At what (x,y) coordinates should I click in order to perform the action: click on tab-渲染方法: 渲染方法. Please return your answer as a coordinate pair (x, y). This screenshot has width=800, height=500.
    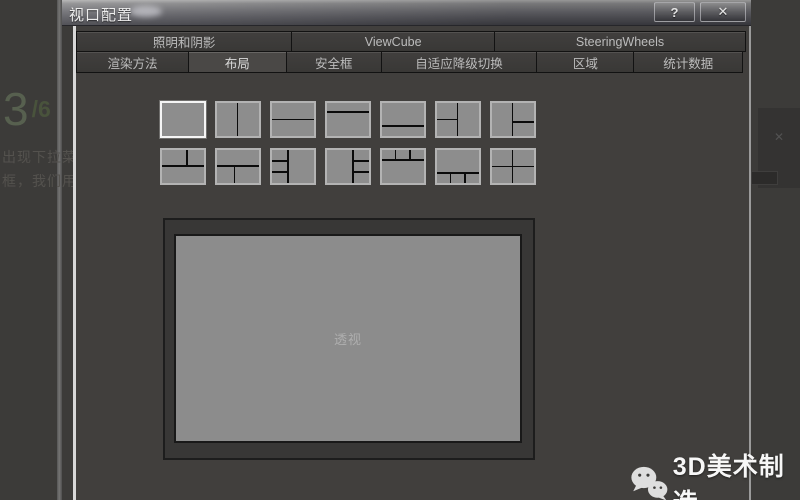
    Looking at the image, I should click on (132, 62).